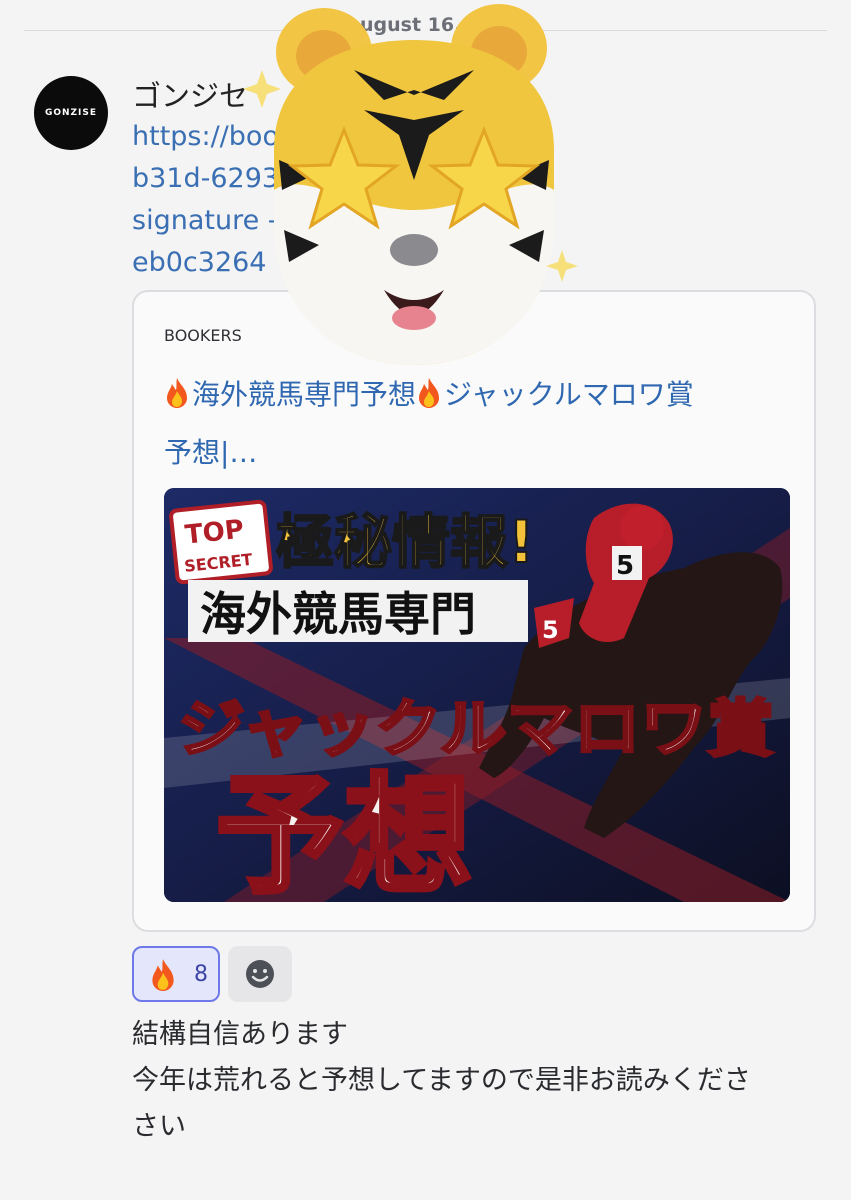 The image size is (851, 1200). What do you see at coordinates (441, 1080) in the screenshot?
I see `message-line: 今年は荒れると予想してますので是非お読みくださ` at bounding box center [441, 1080].